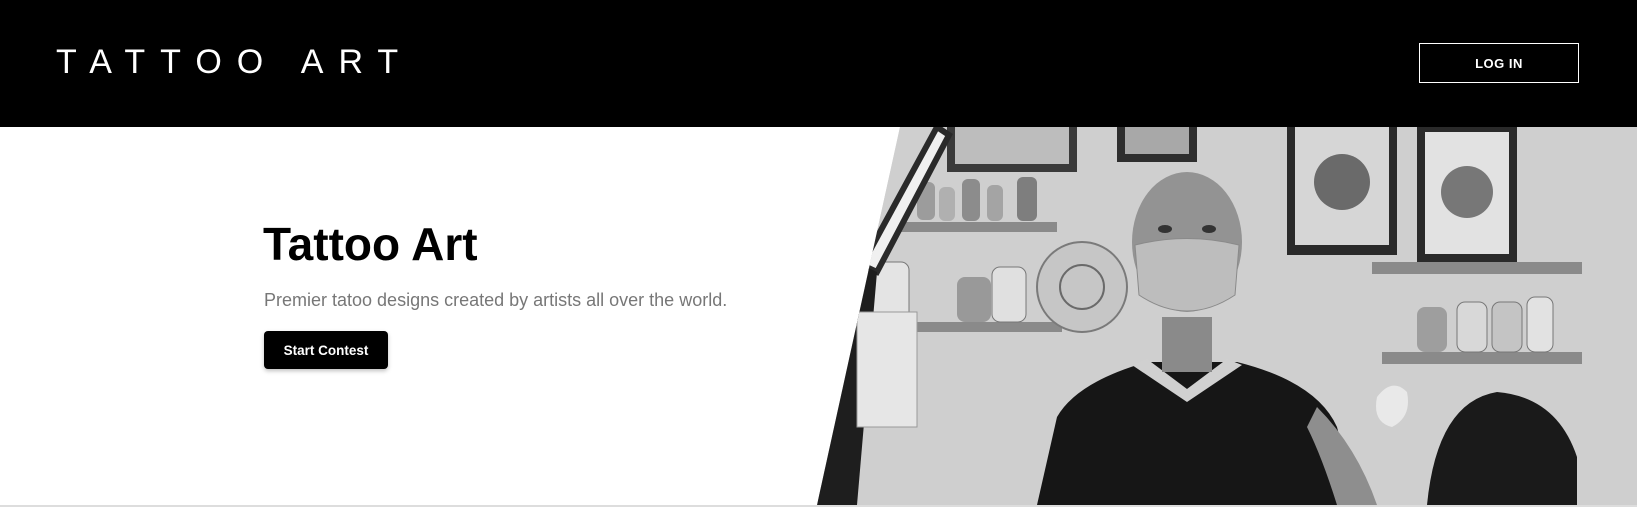 Image resolution: width=1637 pixels, height=507 pixels. I want to click on start-contest-button: Start Contest, so click(326, 350).